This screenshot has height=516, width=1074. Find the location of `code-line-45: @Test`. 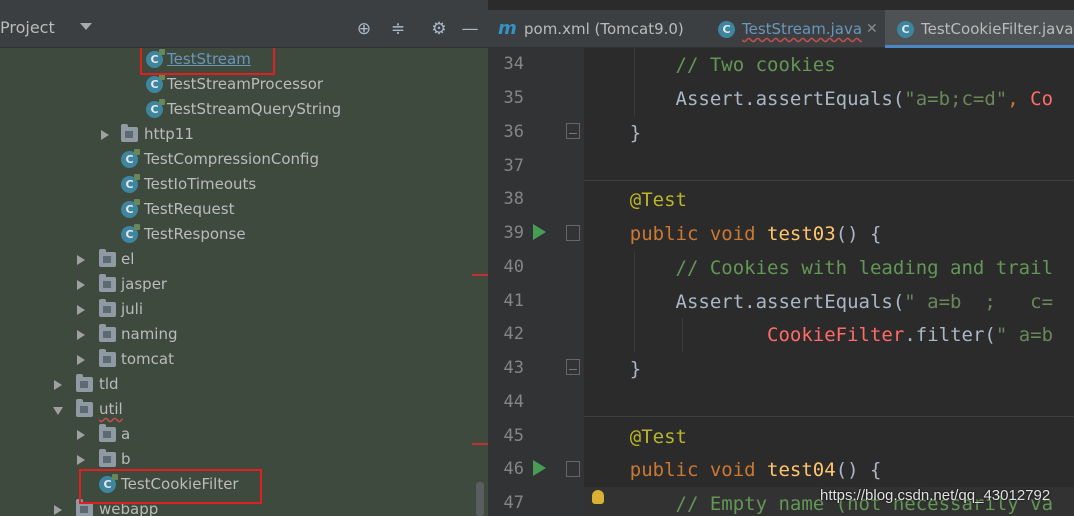

code-line-45: @Test is located at coordinates (829, 437).